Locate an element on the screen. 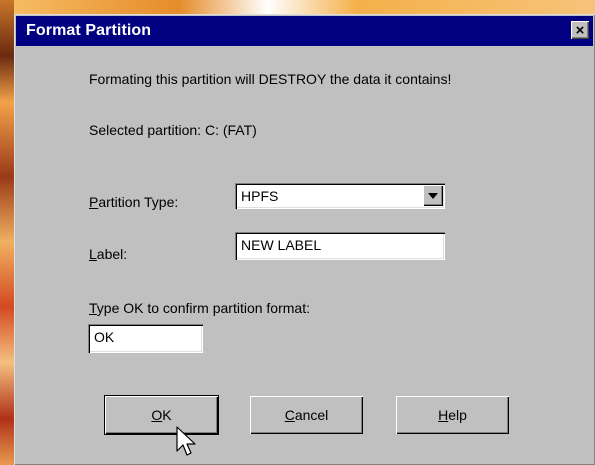 The image size is (595, 465). chevron-down-icon is located at coordinates (433, 195).